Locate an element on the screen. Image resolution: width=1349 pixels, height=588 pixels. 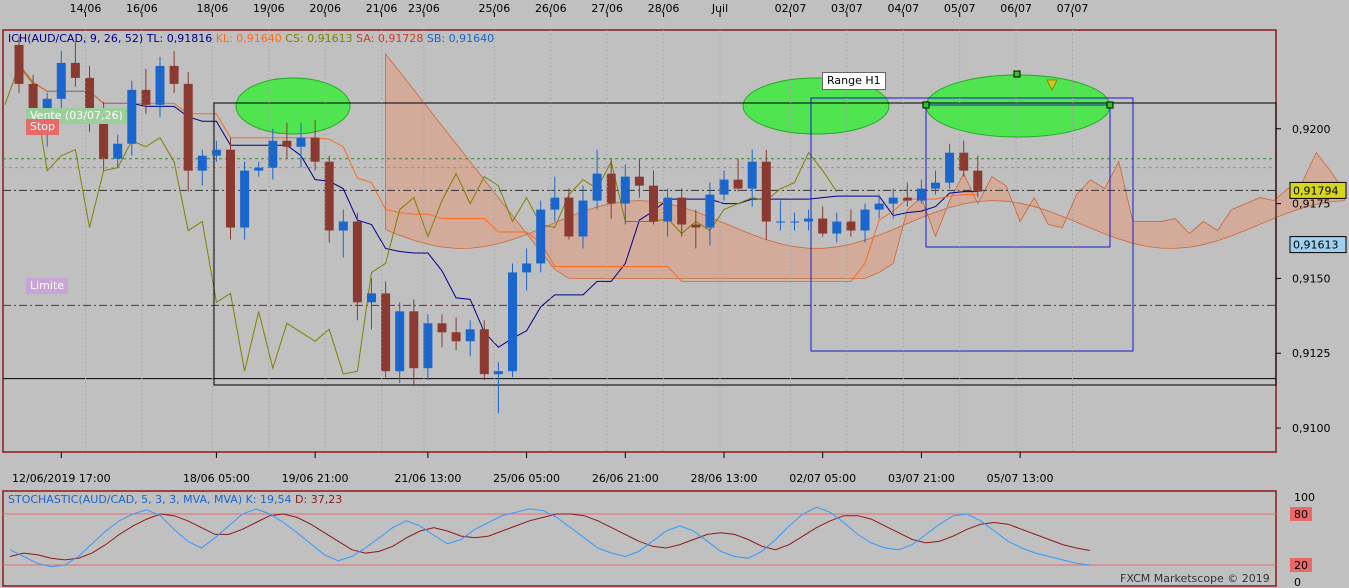
top-date-label: Juil is located at coordinates (719, 8).